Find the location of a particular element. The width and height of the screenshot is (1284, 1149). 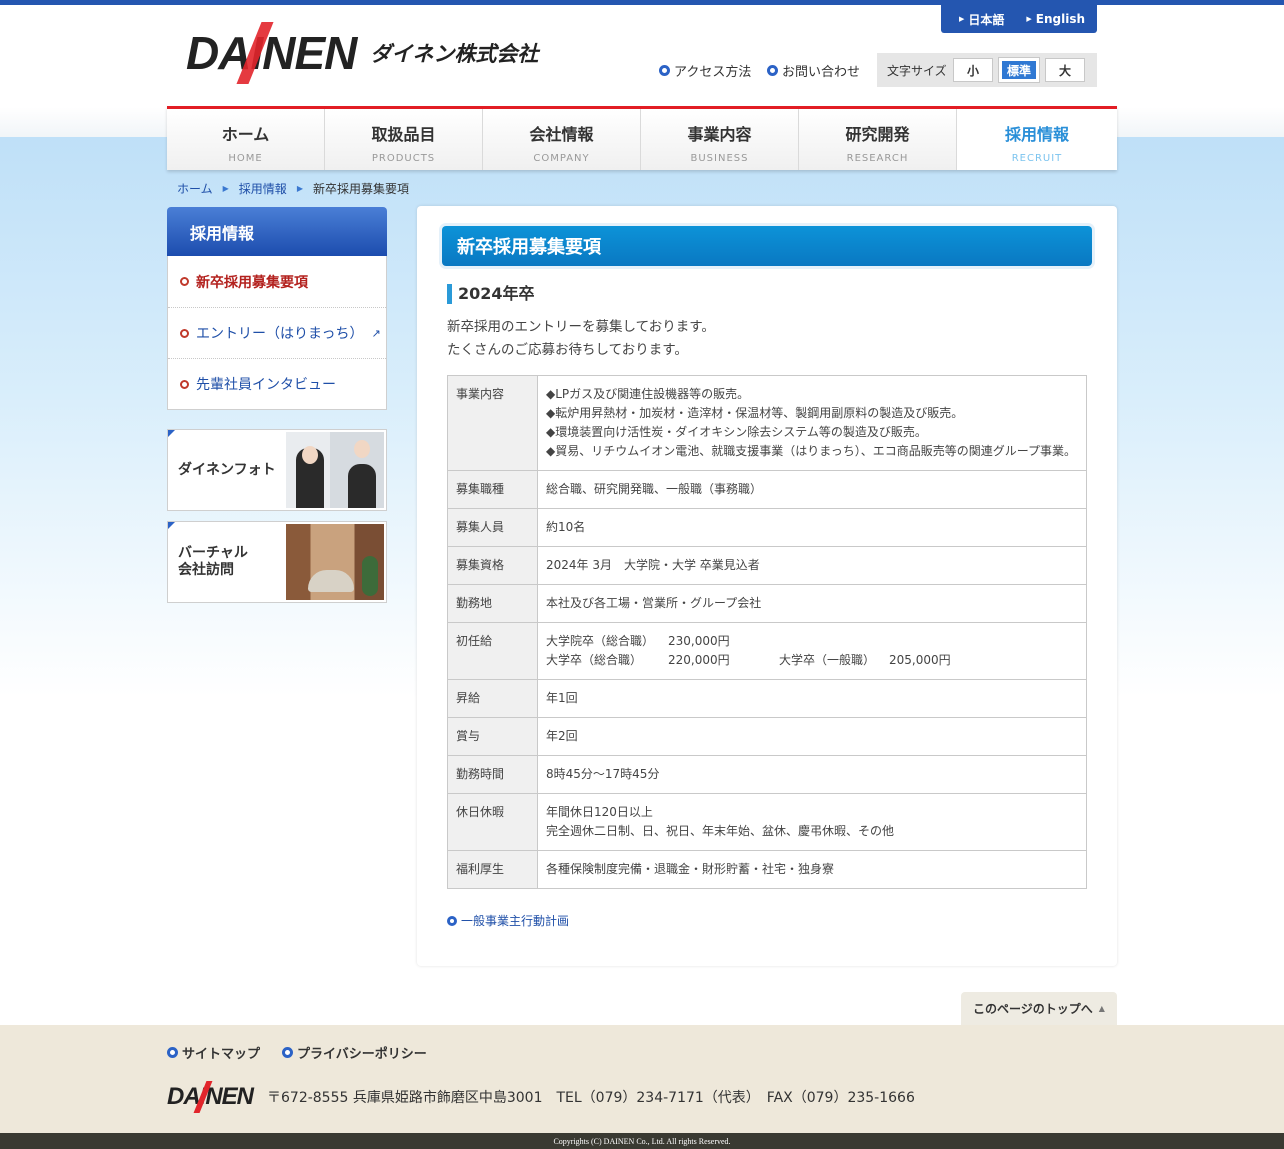

row-value: 年1回 is located at coordinates (812, 698).